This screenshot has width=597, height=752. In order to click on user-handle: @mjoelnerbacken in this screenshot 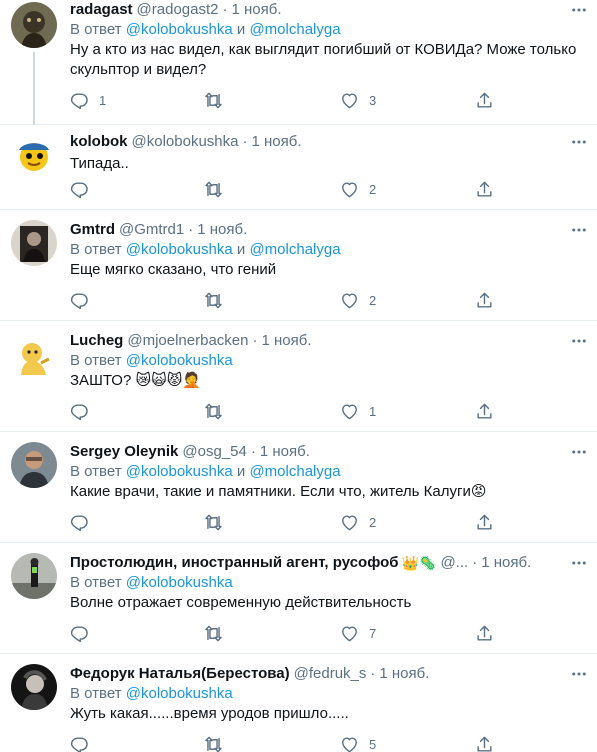, I will do `click(187, 341)`.